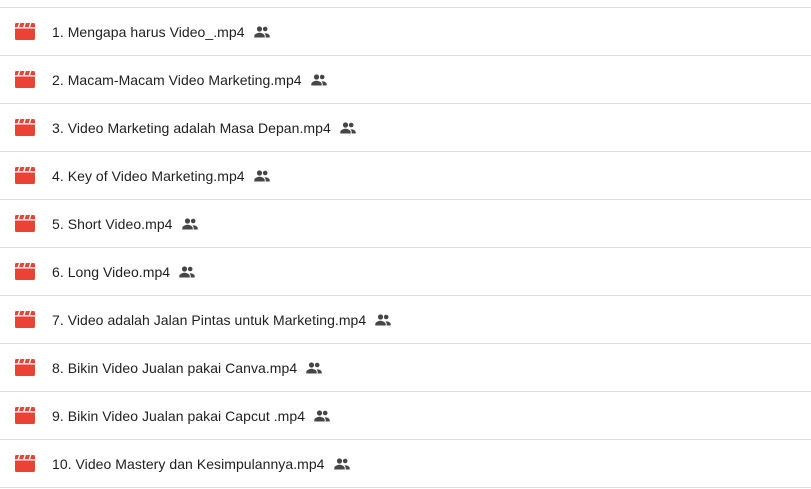 Image resolution: width=811 pixels, height=489 pixels. Describe the element at coordinates (148, 32) in the screenshot. I see `file-name: 1. Mengapa harus Video_.mp4` at that location.